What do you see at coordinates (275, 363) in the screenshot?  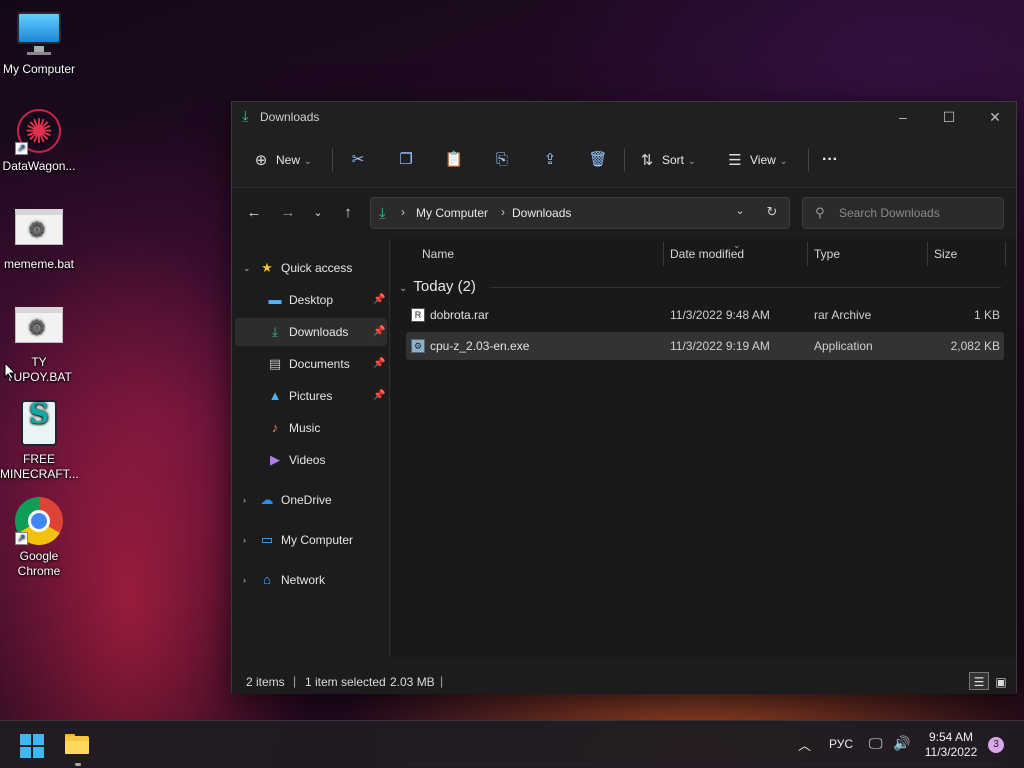 I see `document-icon: ▤` at bounding box center [275, 363].